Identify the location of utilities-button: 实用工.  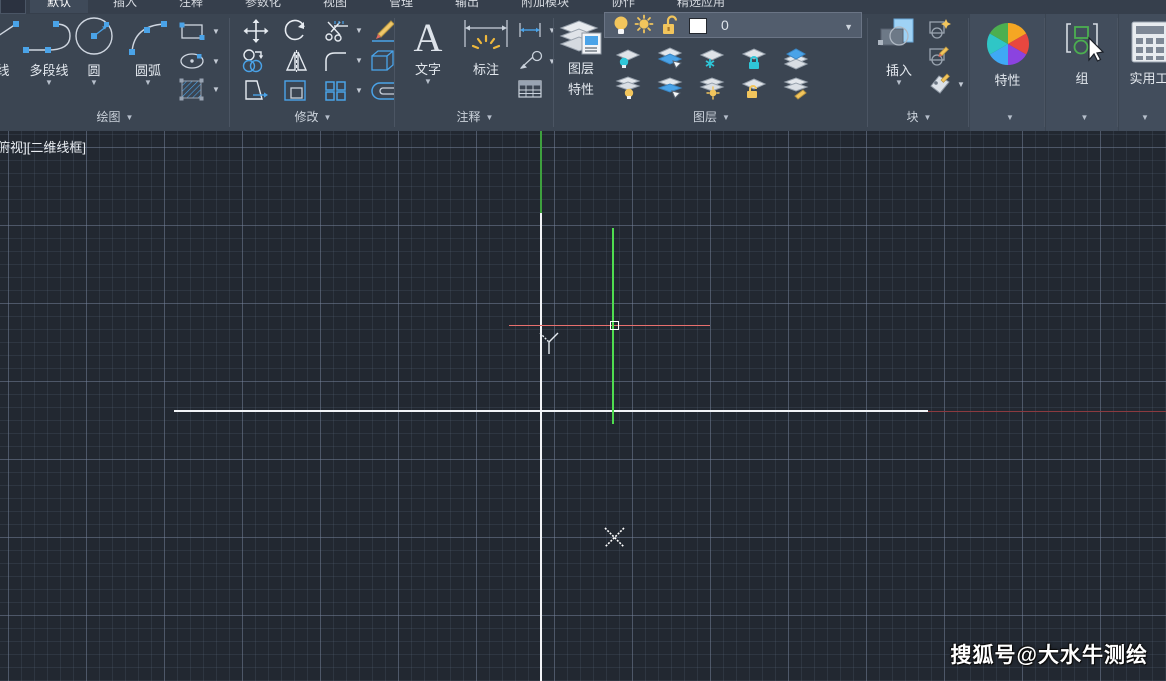
(1142, 53).